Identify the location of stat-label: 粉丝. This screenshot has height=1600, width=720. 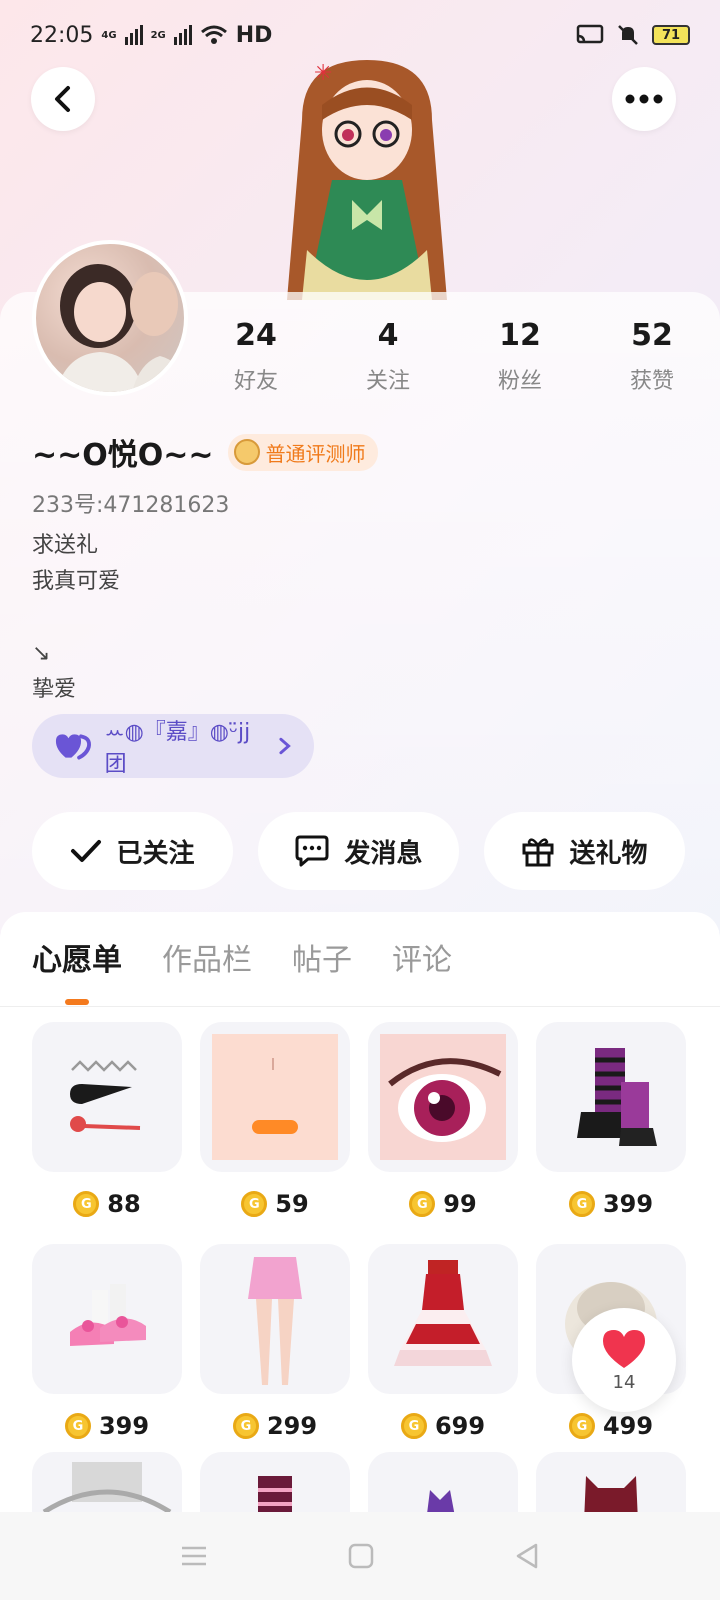
(519, 381).